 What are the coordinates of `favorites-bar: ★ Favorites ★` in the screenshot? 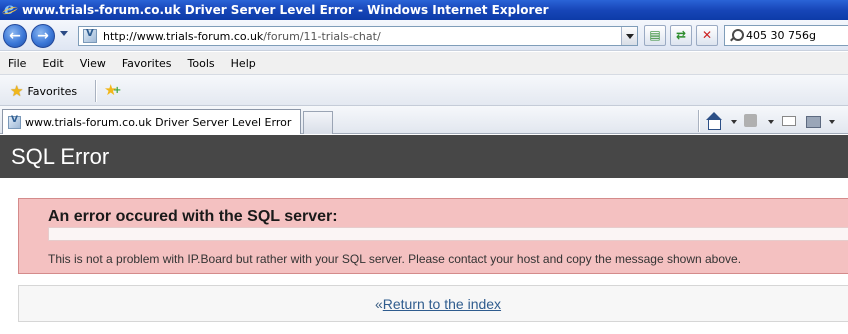 It's located at (424, 90).